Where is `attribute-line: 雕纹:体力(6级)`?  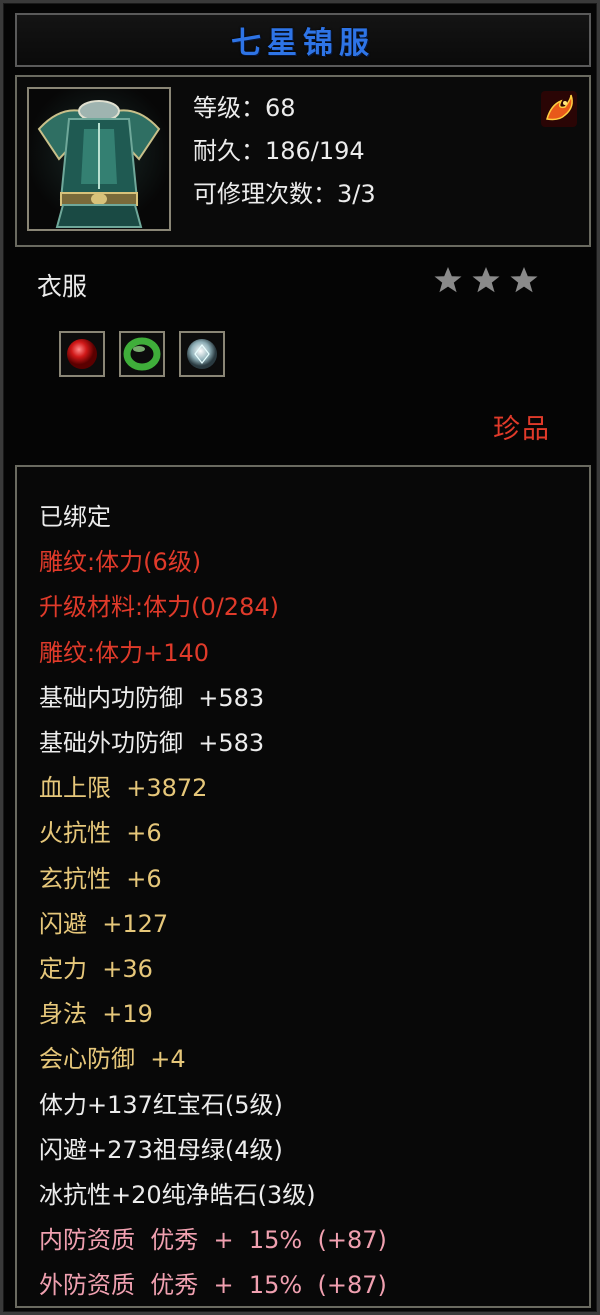 attribute-line: 雕纹:体力(6级) is located at coordinates (120, 562).